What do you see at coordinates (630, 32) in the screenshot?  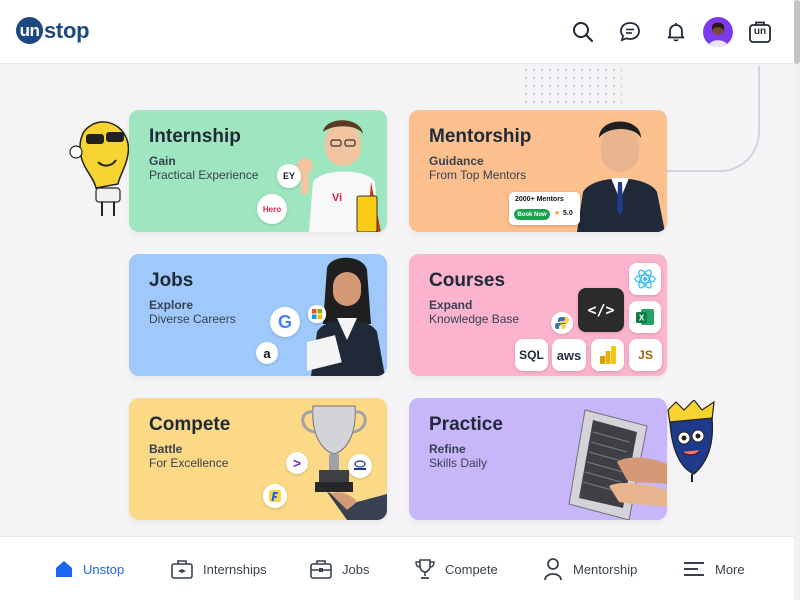 I see `chat-icon` at bounding box center [630, 32].